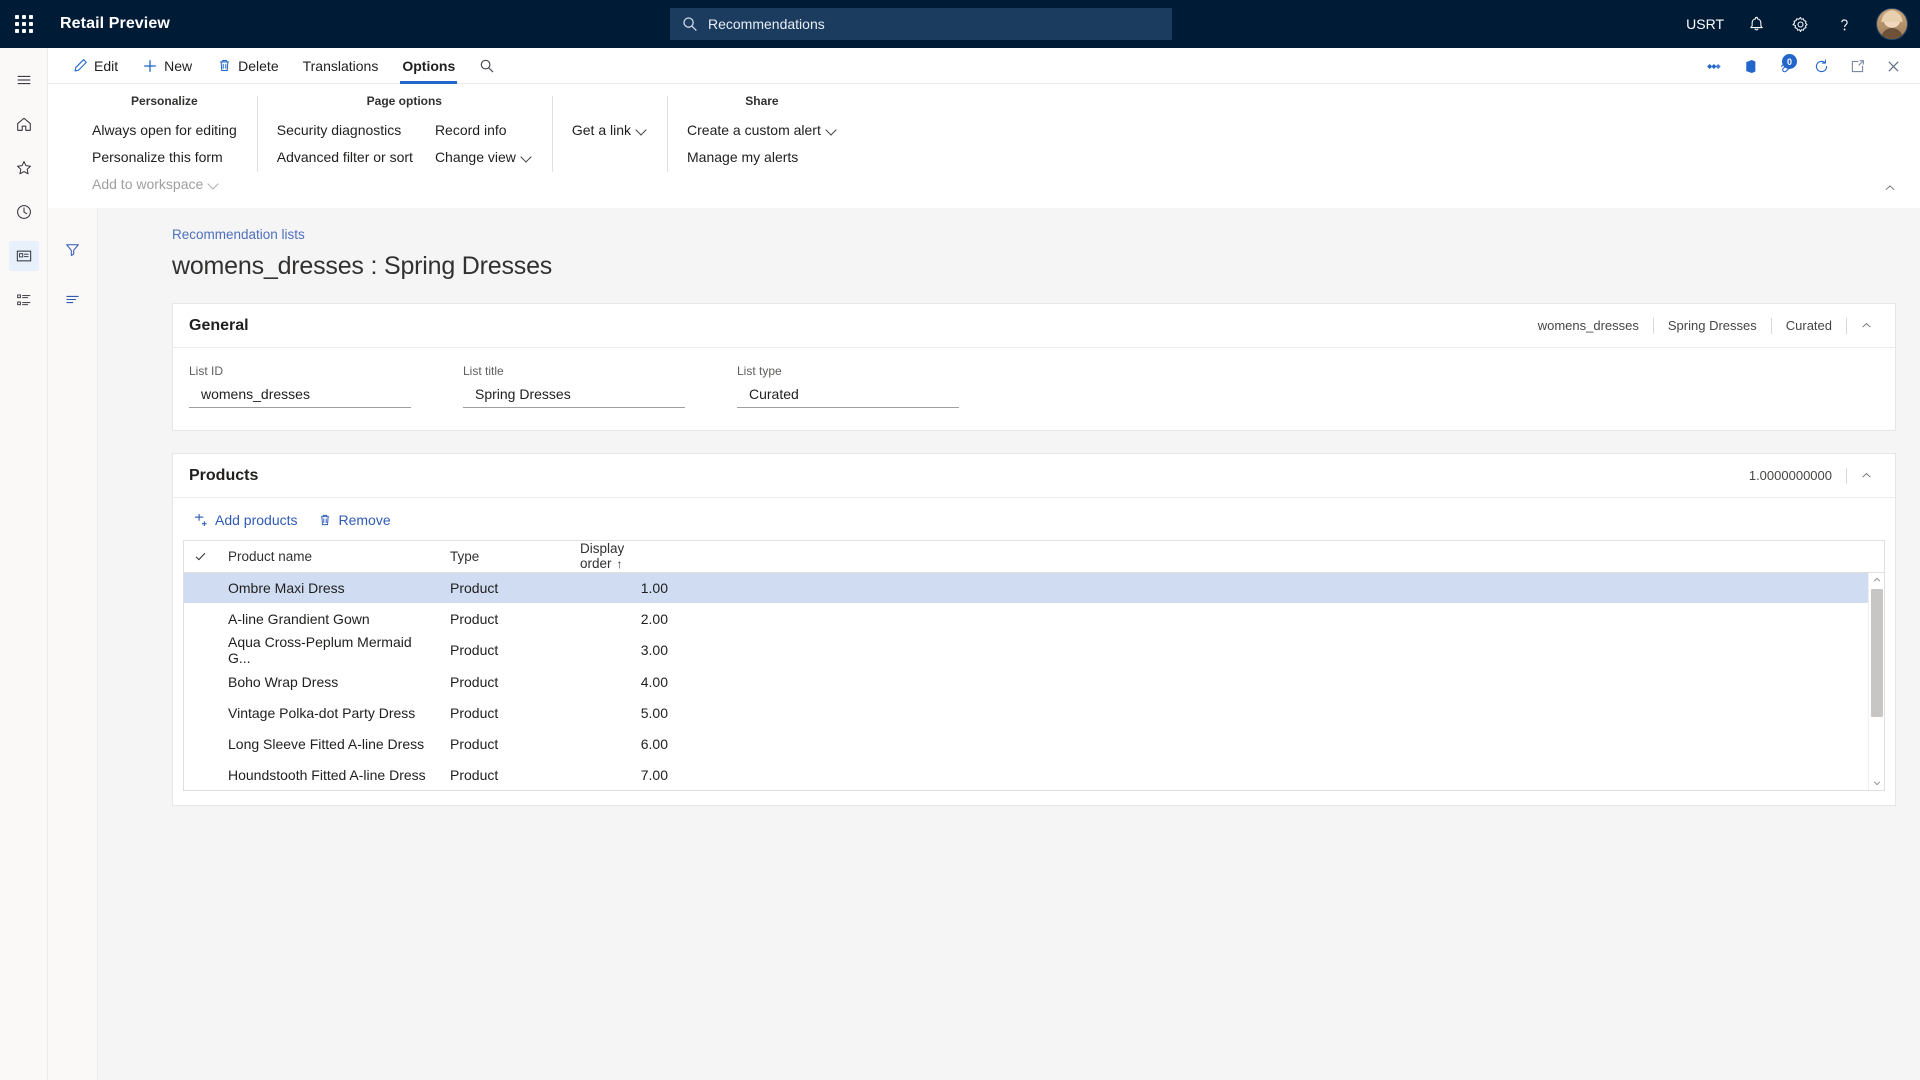 The height and width of the screenshot is (1080, 1920). I want to click on collapse-general-button, so click(1866, 326).